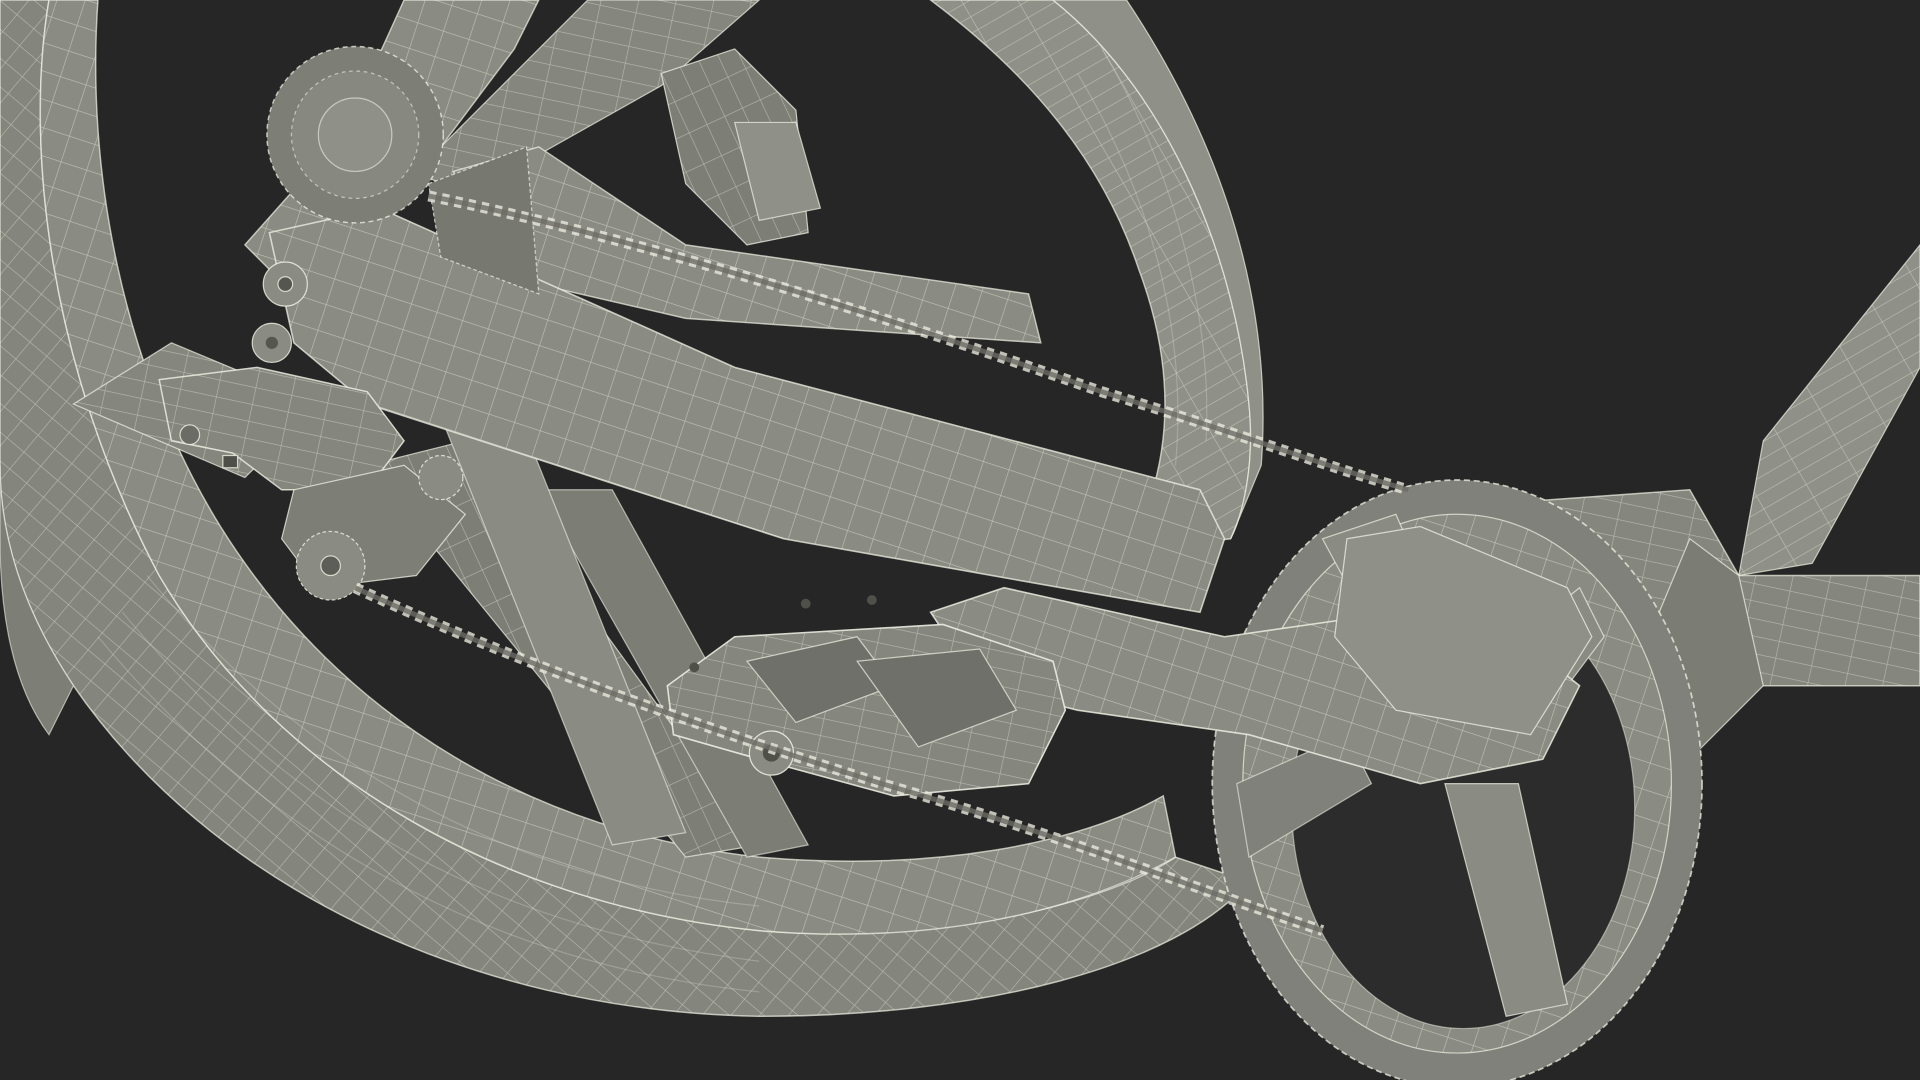 The width and height of the screenshot is (1920, 1080). I want to click on derailleur-bolt, so click(230, 461).